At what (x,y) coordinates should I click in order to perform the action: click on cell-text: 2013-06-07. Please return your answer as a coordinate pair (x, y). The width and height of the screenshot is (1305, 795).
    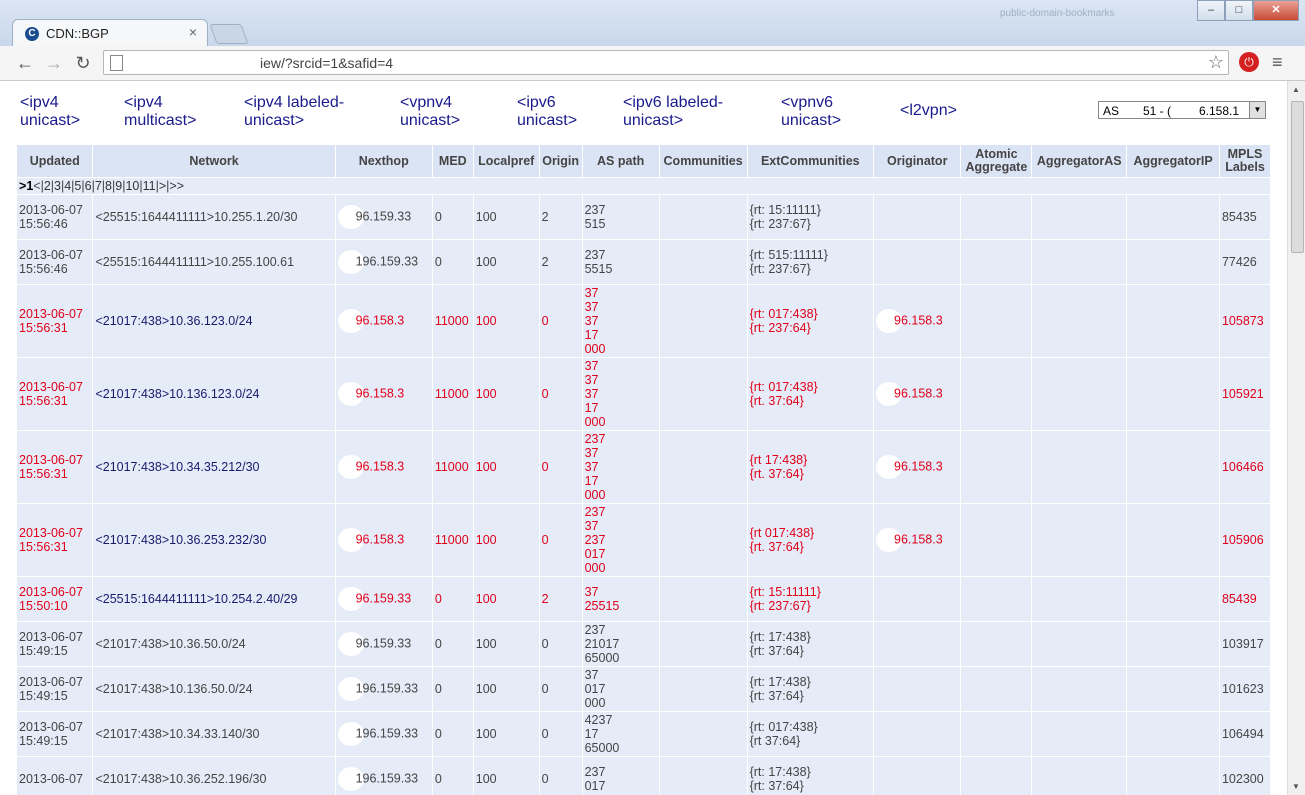
    Looking at the image, I should click on (51, 779).